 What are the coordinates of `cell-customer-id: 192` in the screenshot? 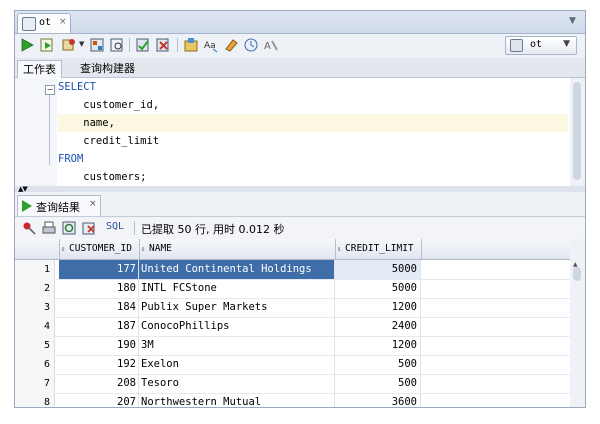 It's located at (99, 364).